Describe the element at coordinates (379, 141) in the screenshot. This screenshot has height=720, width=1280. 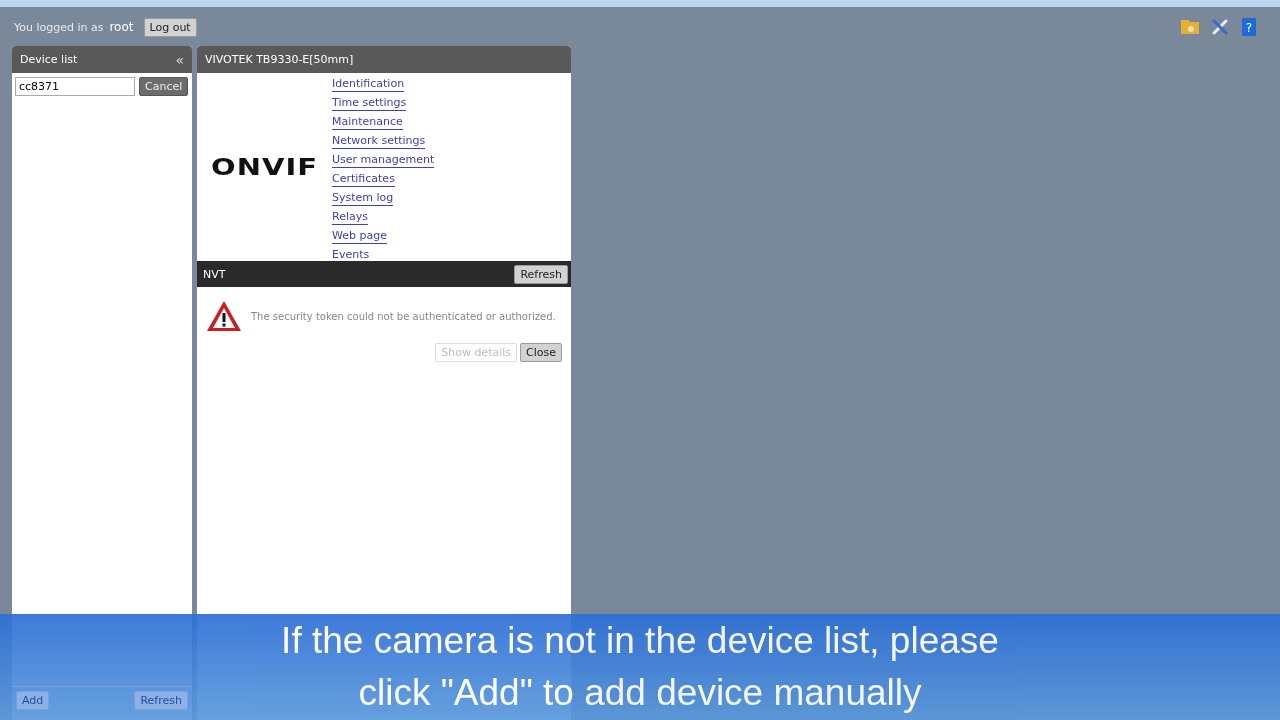
I see `settings-link: Network settings` at that location.